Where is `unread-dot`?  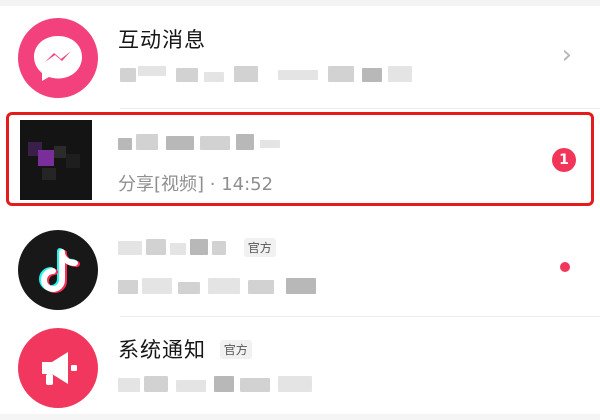 unread-dot is located at coordinates (565, 267).